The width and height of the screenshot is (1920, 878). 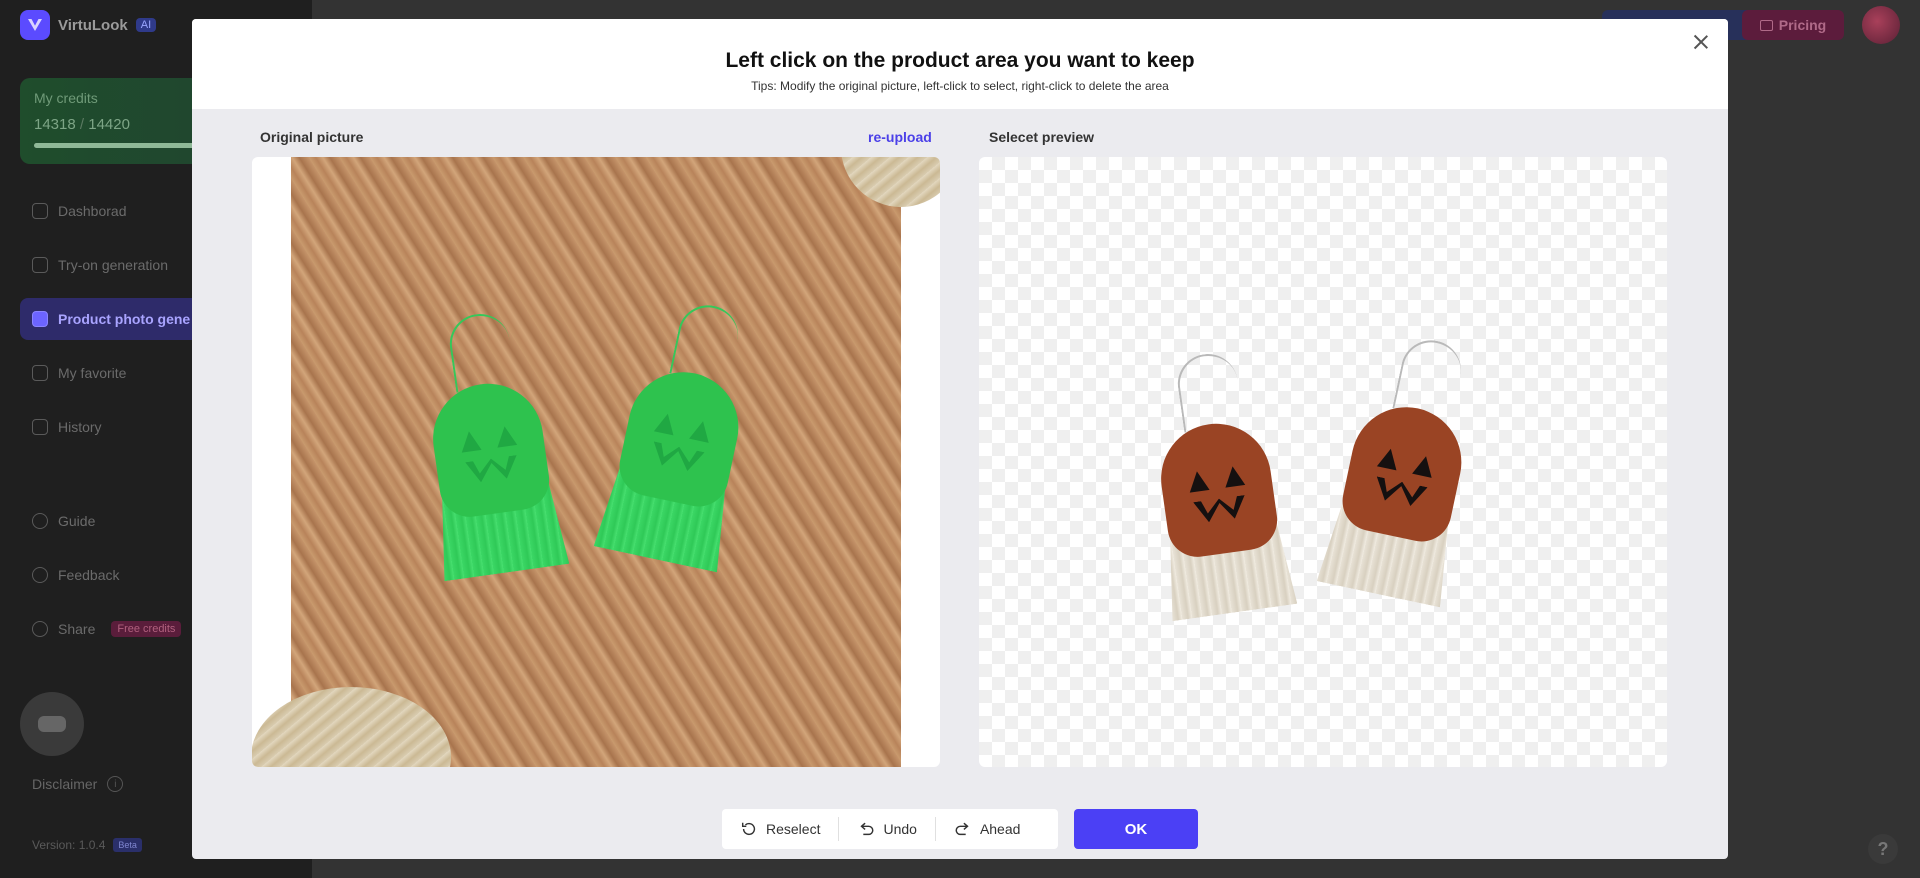 I want to click on app-name: VirtuLook, so click(x=93, y=25).